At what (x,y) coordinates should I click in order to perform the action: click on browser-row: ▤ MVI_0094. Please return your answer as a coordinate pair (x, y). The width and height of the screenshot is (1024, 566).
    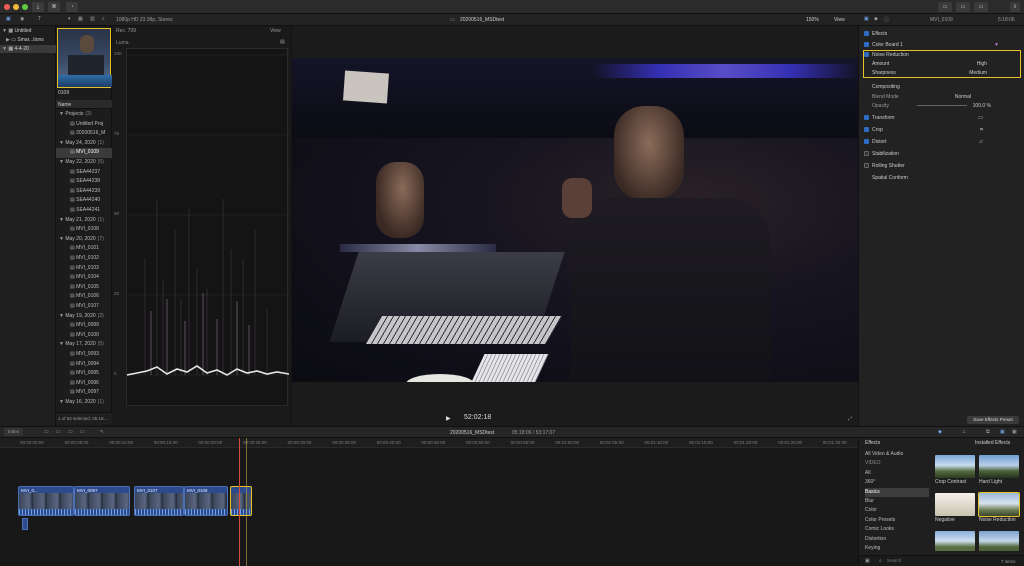
    Looking at the image, I should click on (84, 365).